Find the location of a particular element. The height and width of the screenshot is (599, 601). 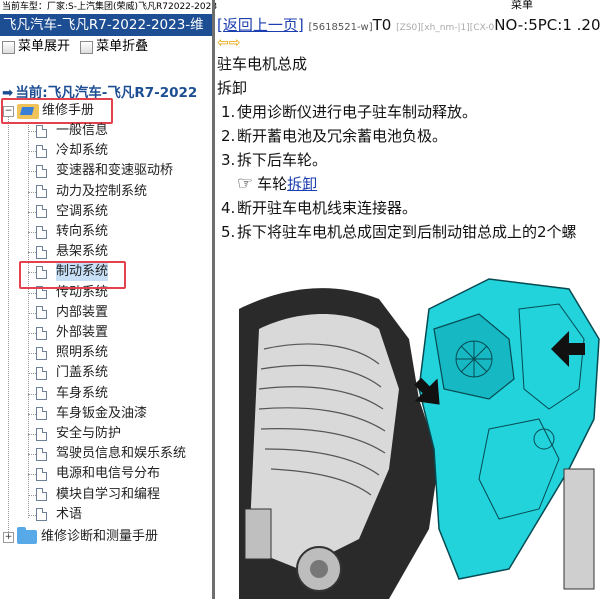

tree-node-label: 内部装置 is located at coordinates (82, 312).